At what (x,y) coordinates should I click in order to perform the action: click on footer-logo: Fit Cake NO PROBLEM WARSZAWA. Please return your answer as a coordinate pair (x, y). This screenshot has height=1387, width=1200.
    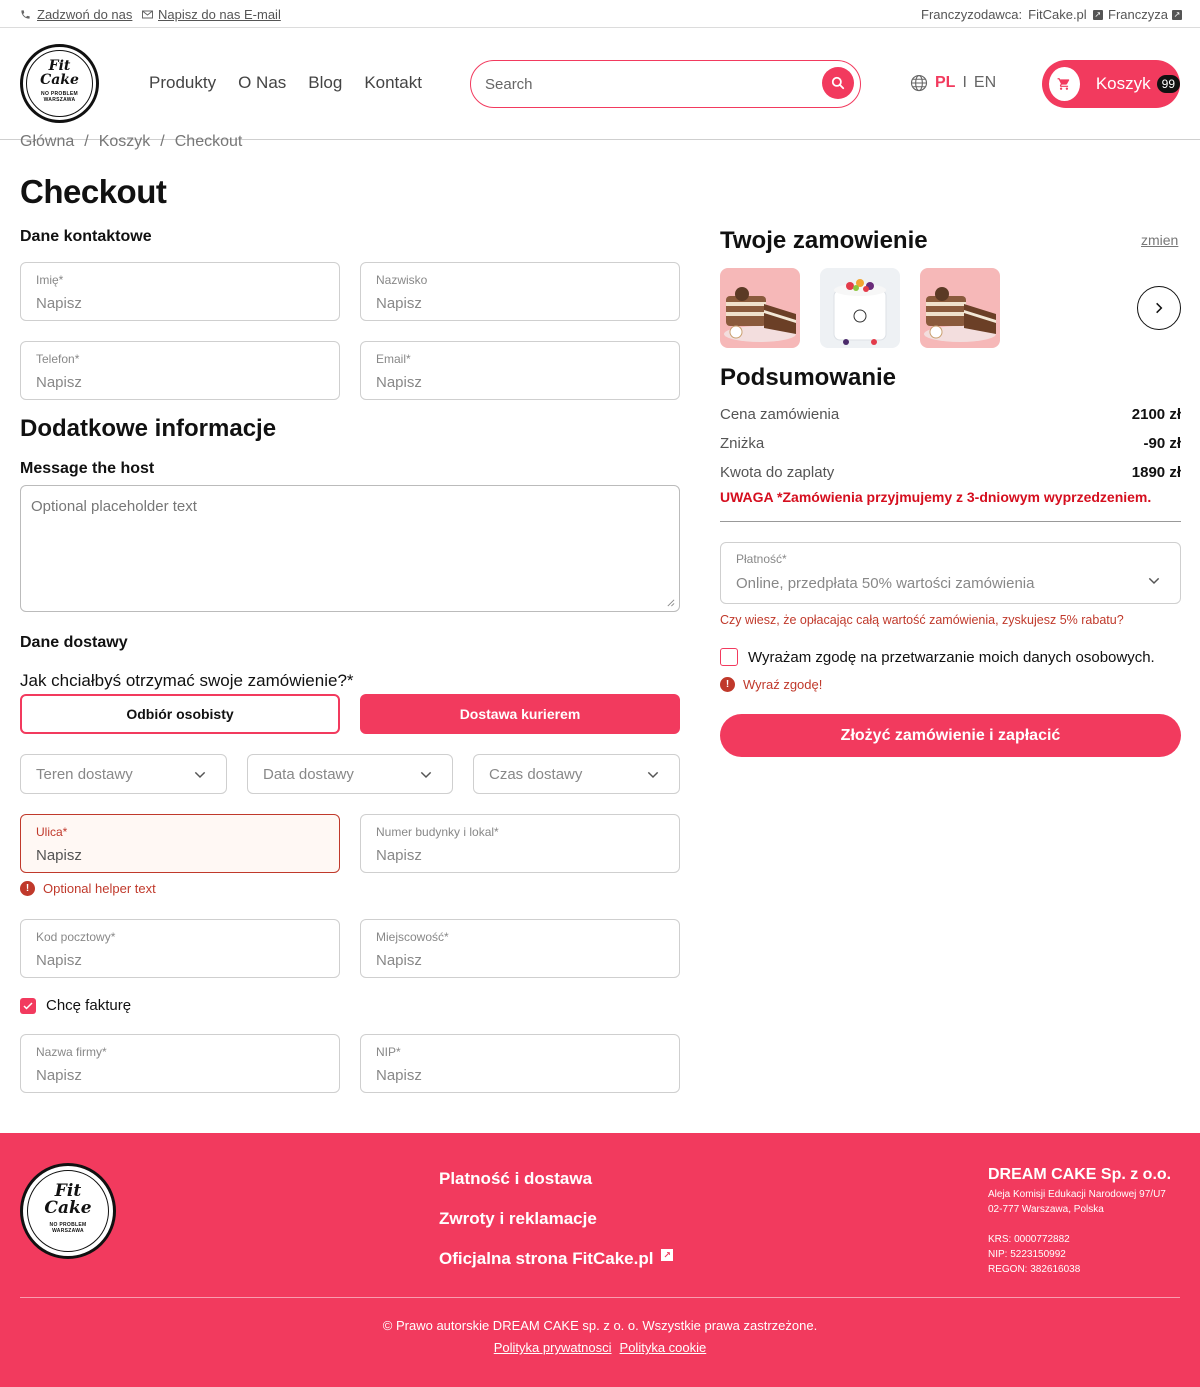
    Looking at the image, I should click on (68, 1211).